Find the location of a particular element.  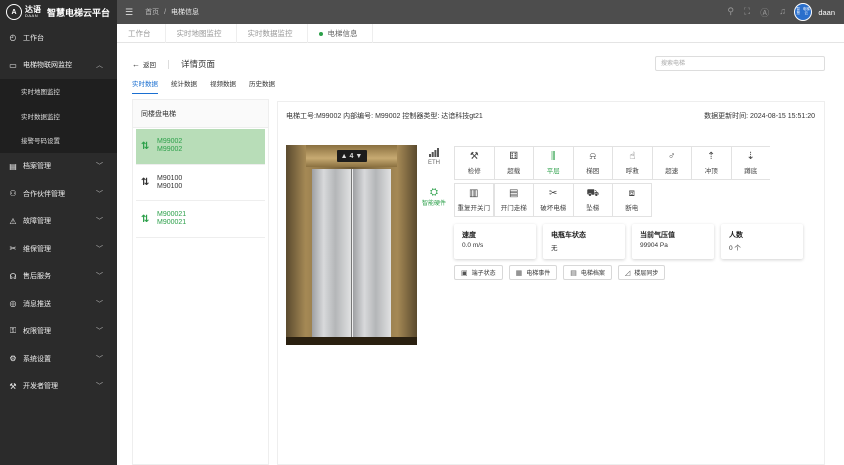

sidebar-item-settings: ⚙ 系统设置 ﹀ is located at coordinates (58, 359).